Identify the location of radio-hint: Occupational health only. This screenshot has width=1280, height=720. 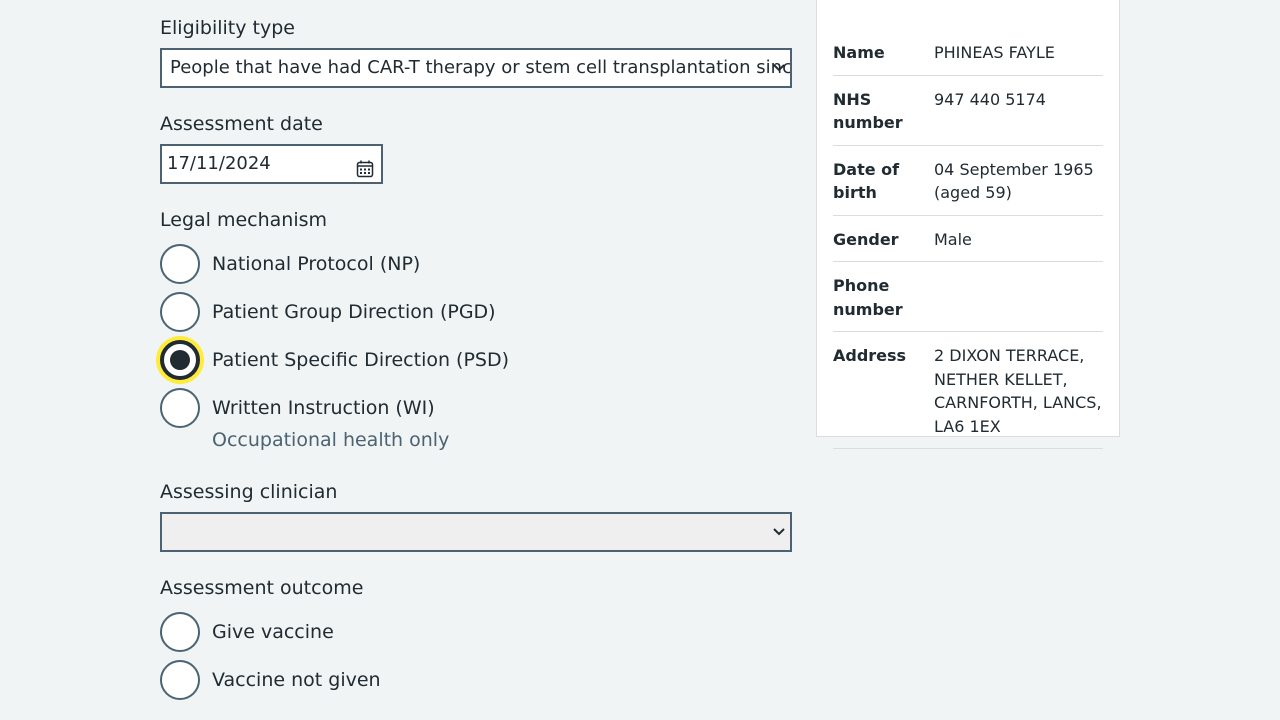
(331, 440).